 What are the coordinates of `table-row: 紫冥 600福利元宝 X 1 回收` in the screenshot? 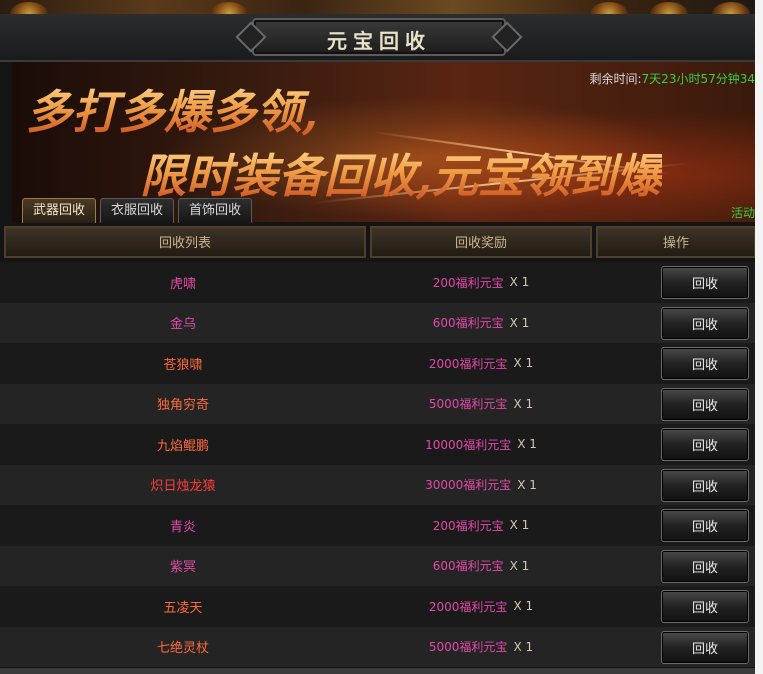 It's located at (377, 566).